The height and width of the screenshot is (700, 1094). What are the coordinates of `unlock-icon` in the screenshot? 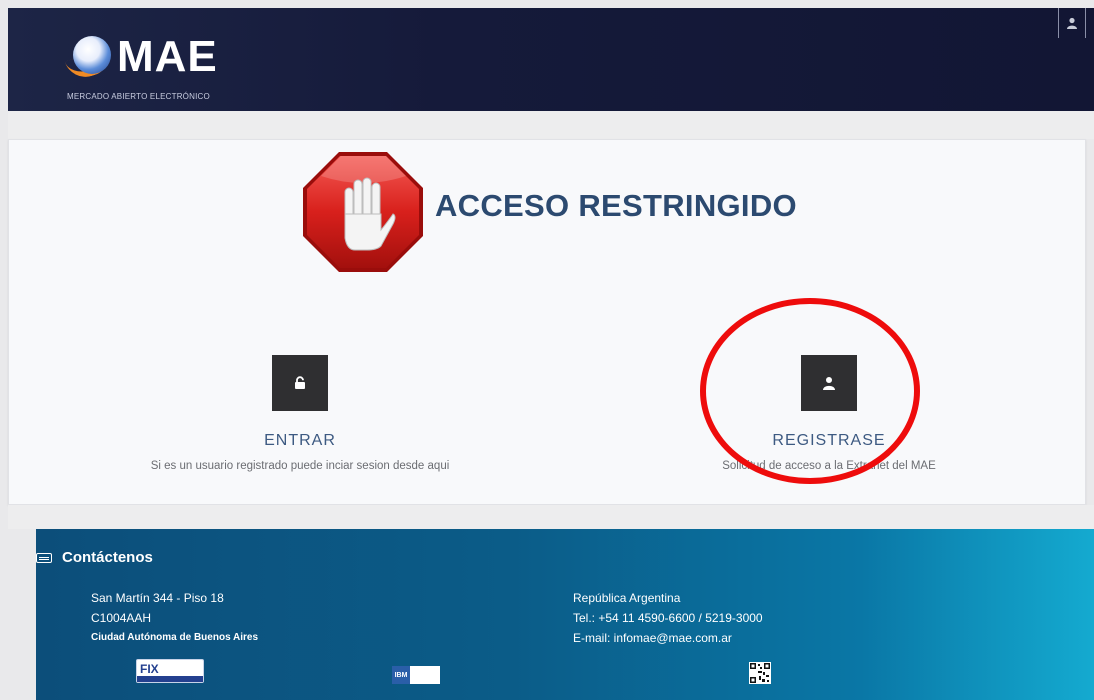 It's located at (300, 382).